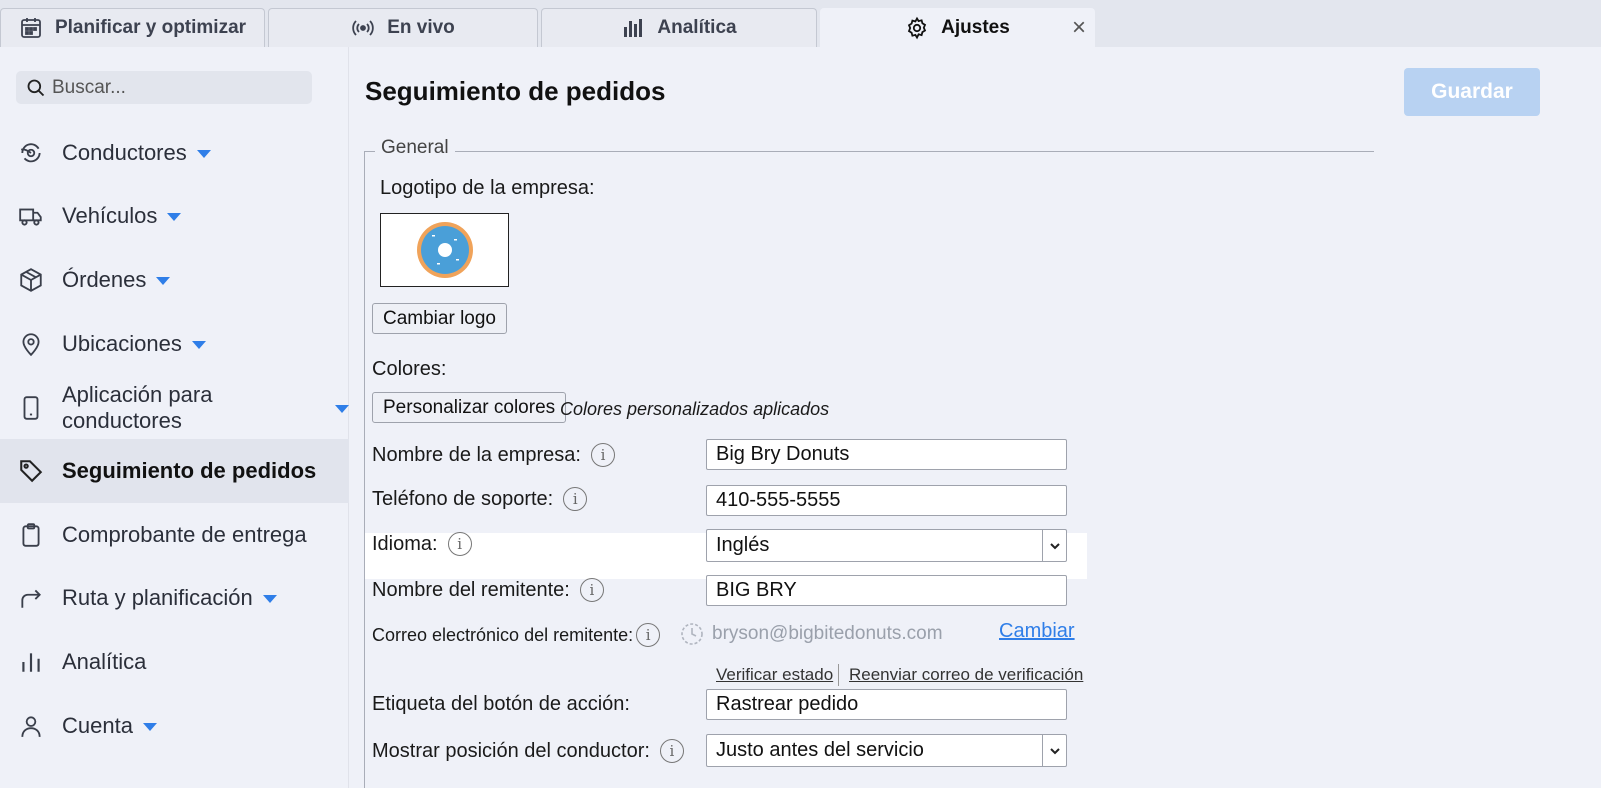 The image size is (1601, 788). I want to click on calendar-icon, so click(31, 28).